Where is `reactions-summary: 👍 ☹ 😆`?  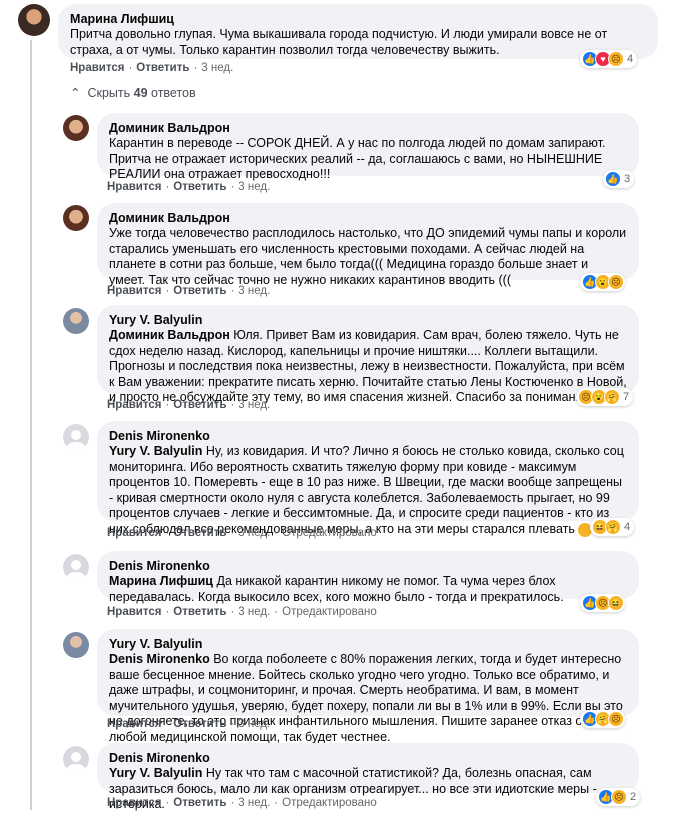 reactions-summary: 👍 ☹ 😆 is located at coordinates (602, 603).